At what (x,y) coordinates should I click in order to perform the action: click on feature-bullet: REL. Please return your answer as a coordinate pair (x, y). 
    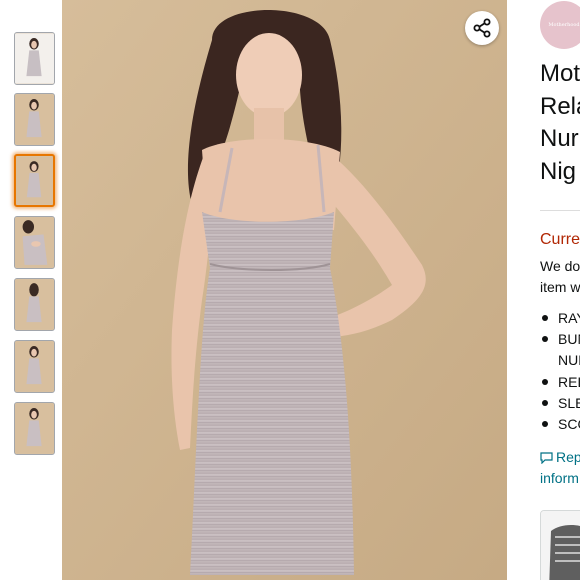
    Looking at the image, I should click on (560, 382).